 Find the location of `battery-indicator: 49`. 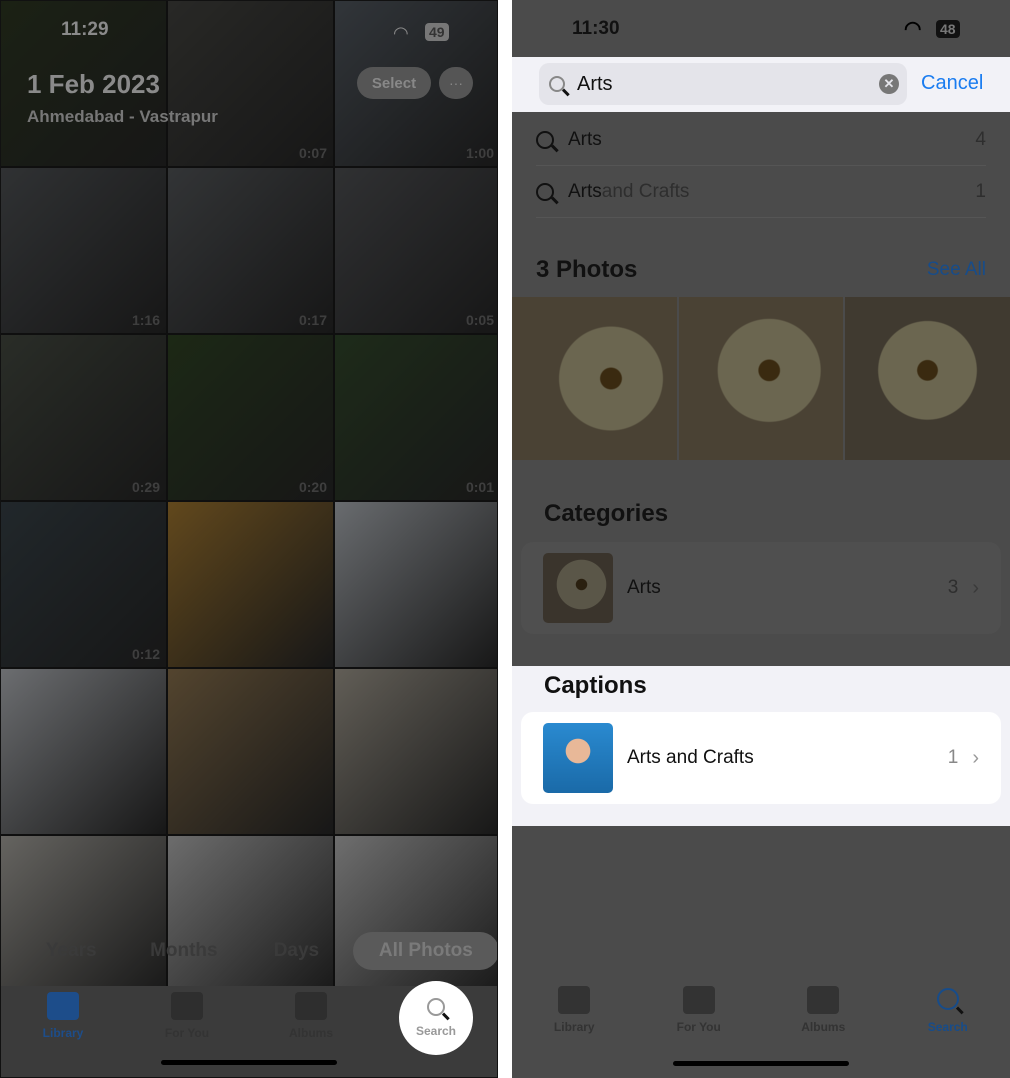

battery-indicator: 49 is located at coordinates (437, 32).